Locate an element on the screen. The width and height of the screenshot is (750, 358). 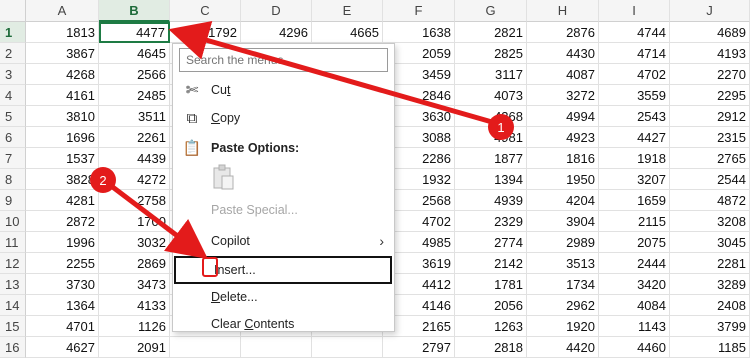
cell-g12: 2142 is located at coordinates (491, 263).